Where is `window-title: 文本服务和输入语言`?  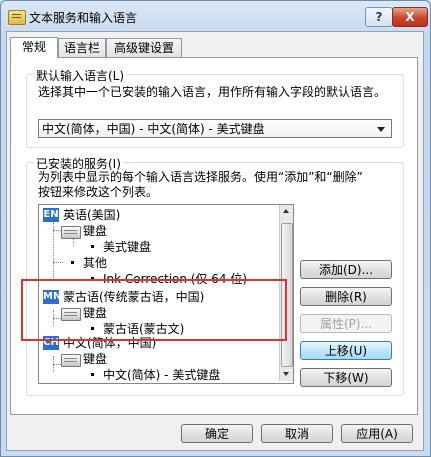 window-title: 文本服务和输入语言 is located at coordinates (83, 18).